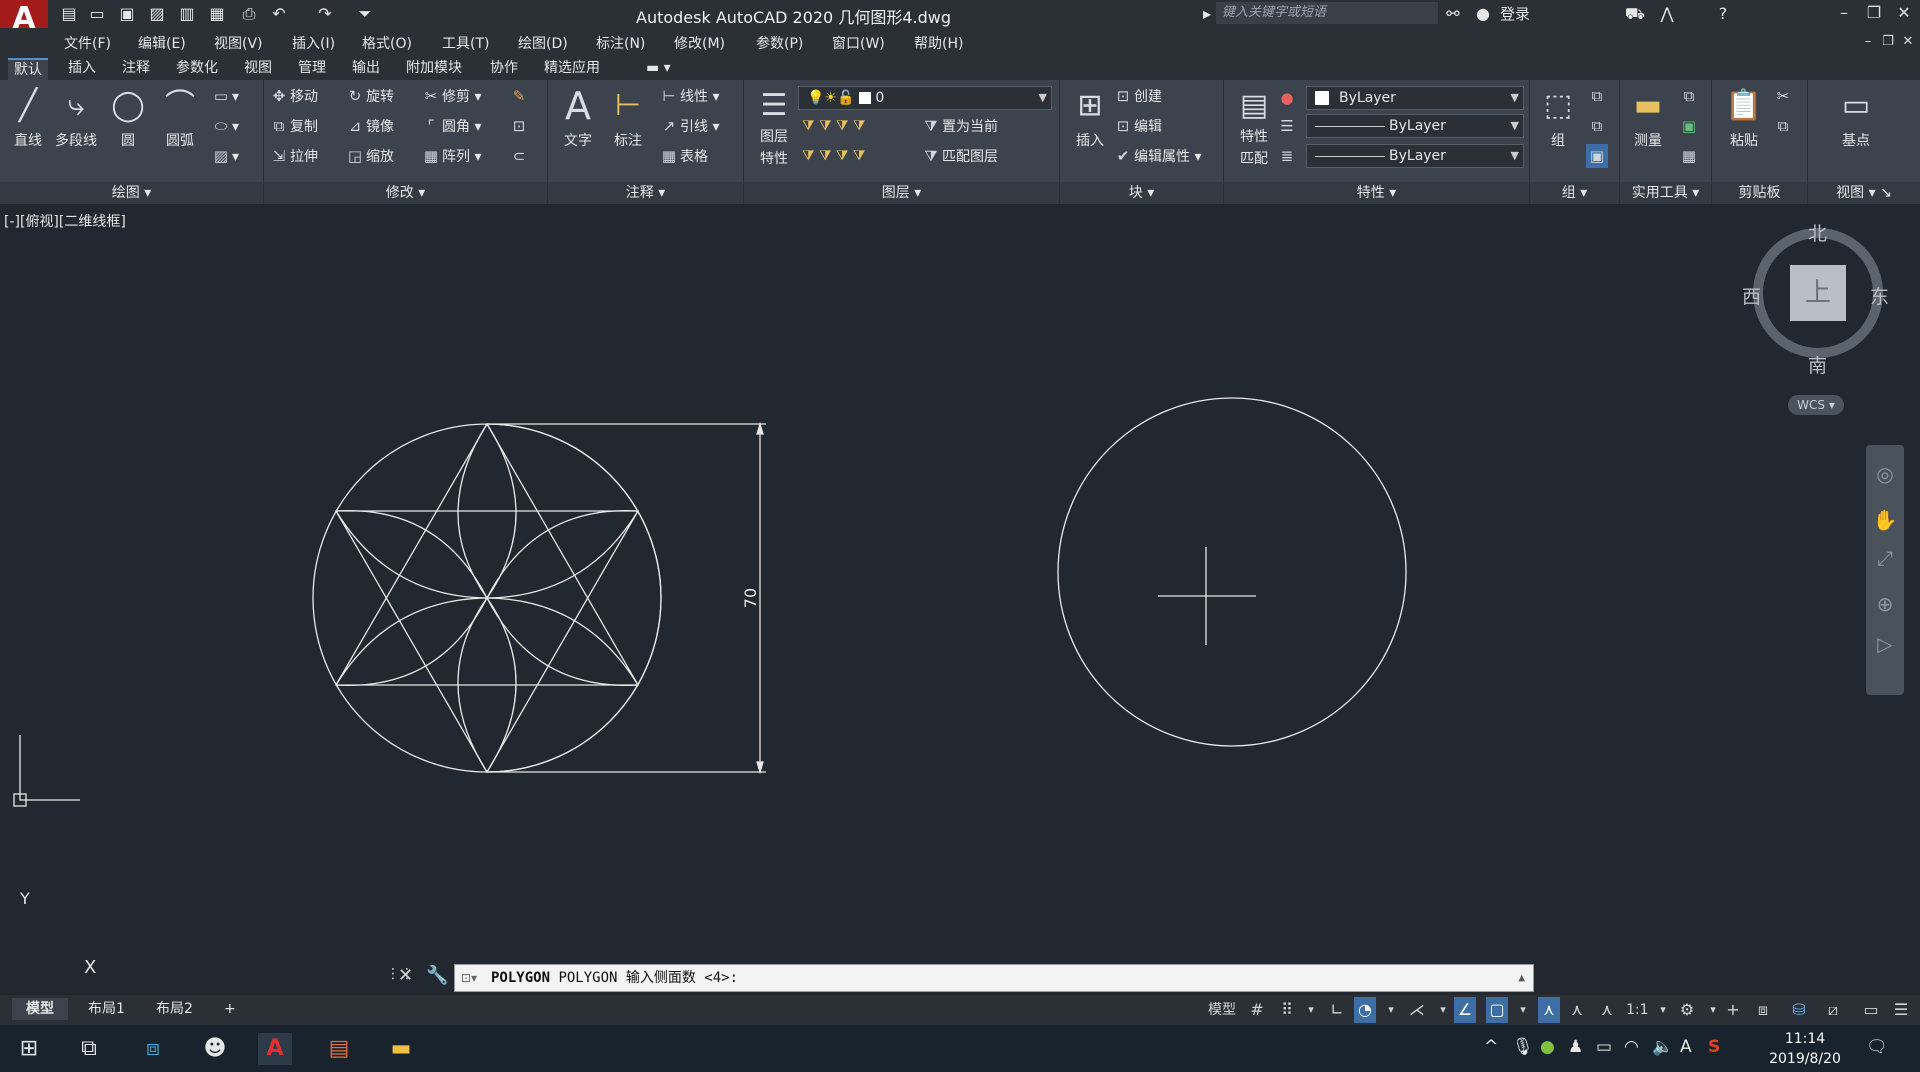 The width and height of the screenshot is (1920, 1072). I want to click on save-as-icon: ▨, so click(157, 14).